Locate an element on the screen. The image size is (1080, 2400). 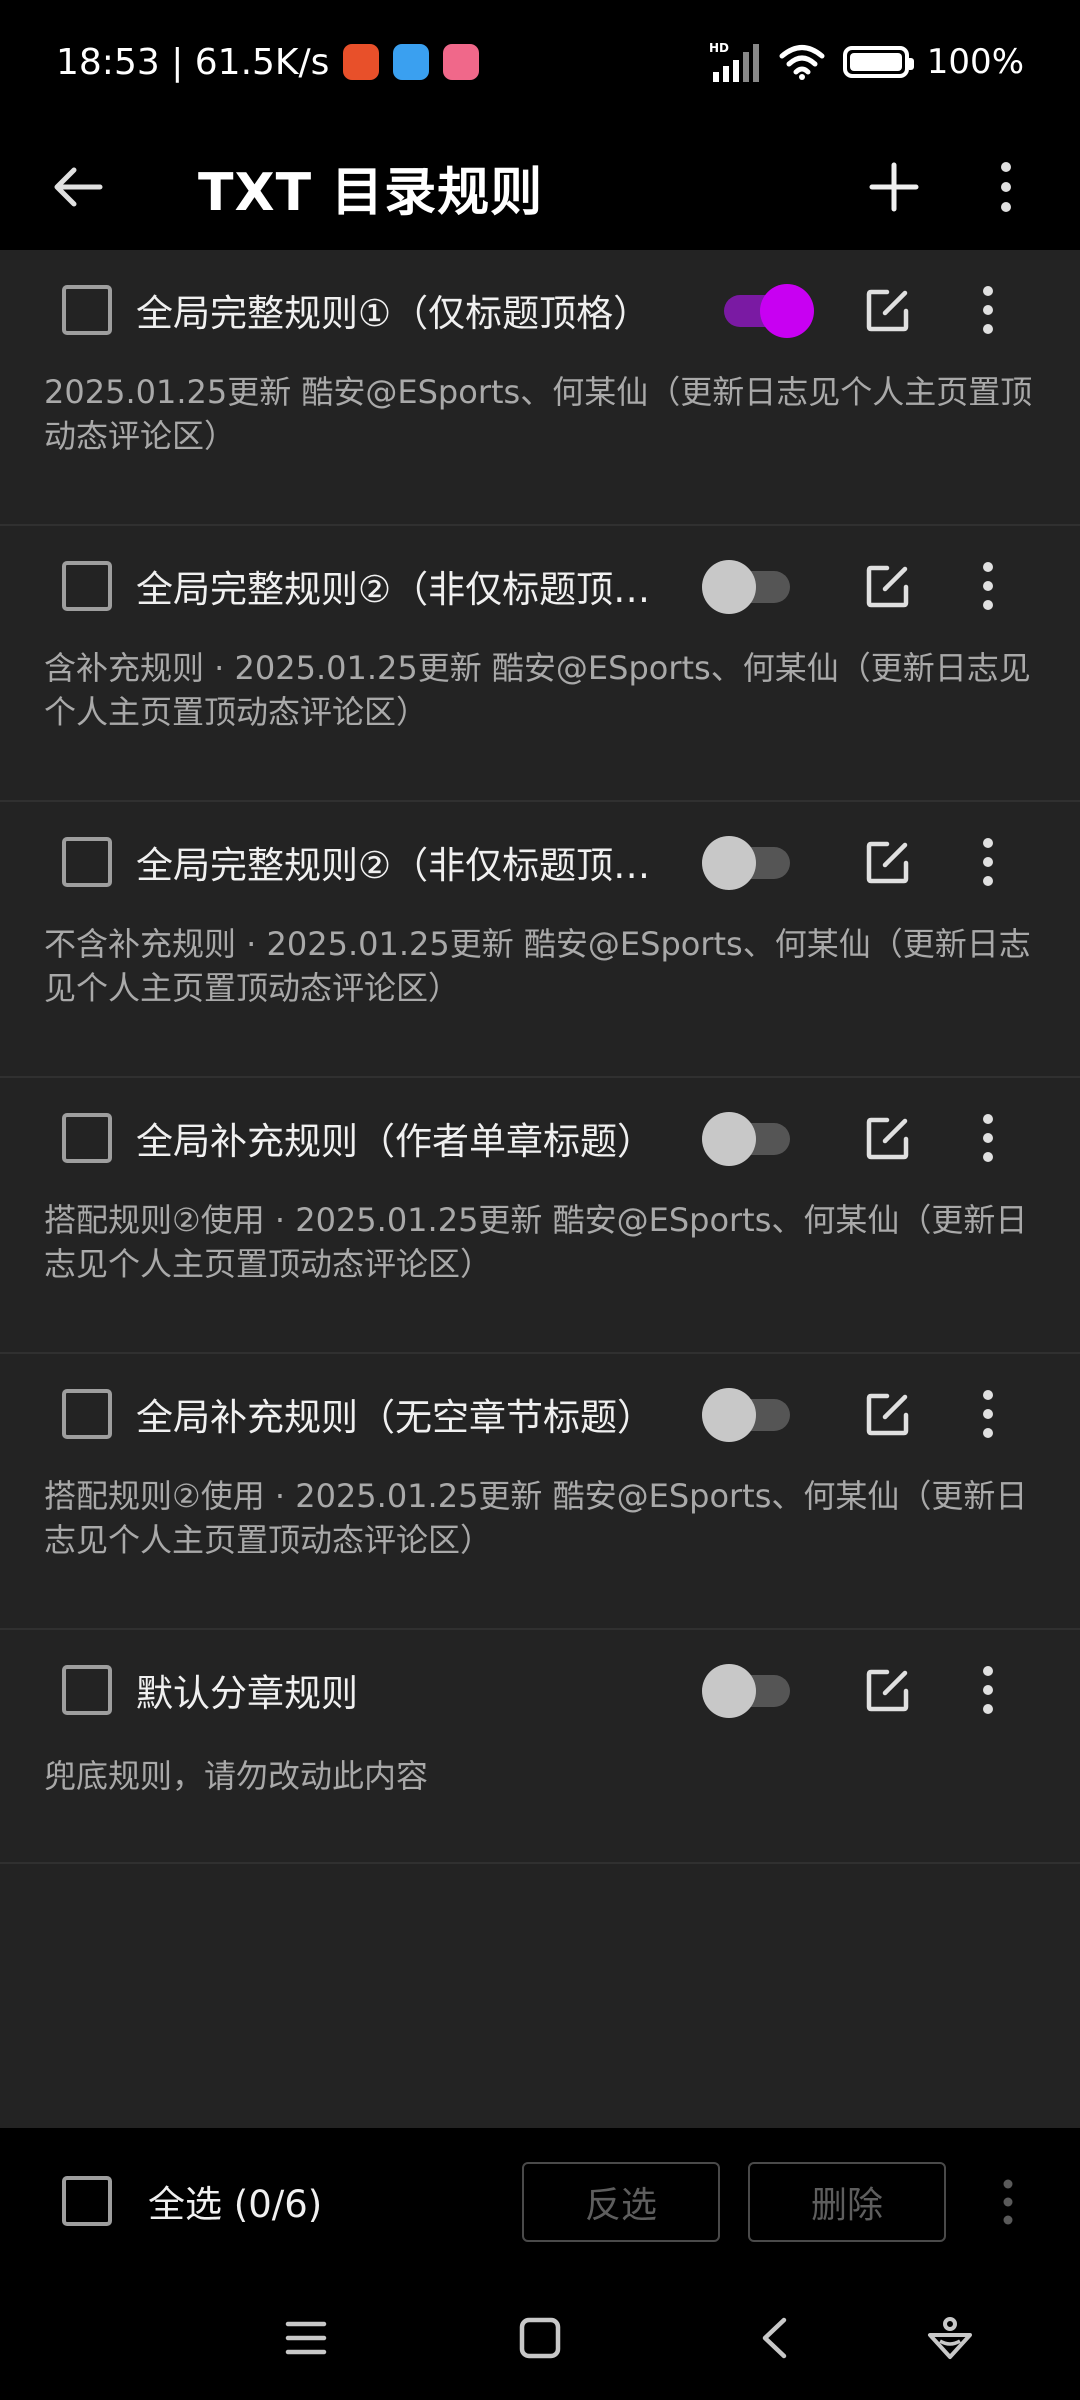
home-square-icon is located at coordinates (540, 2338).